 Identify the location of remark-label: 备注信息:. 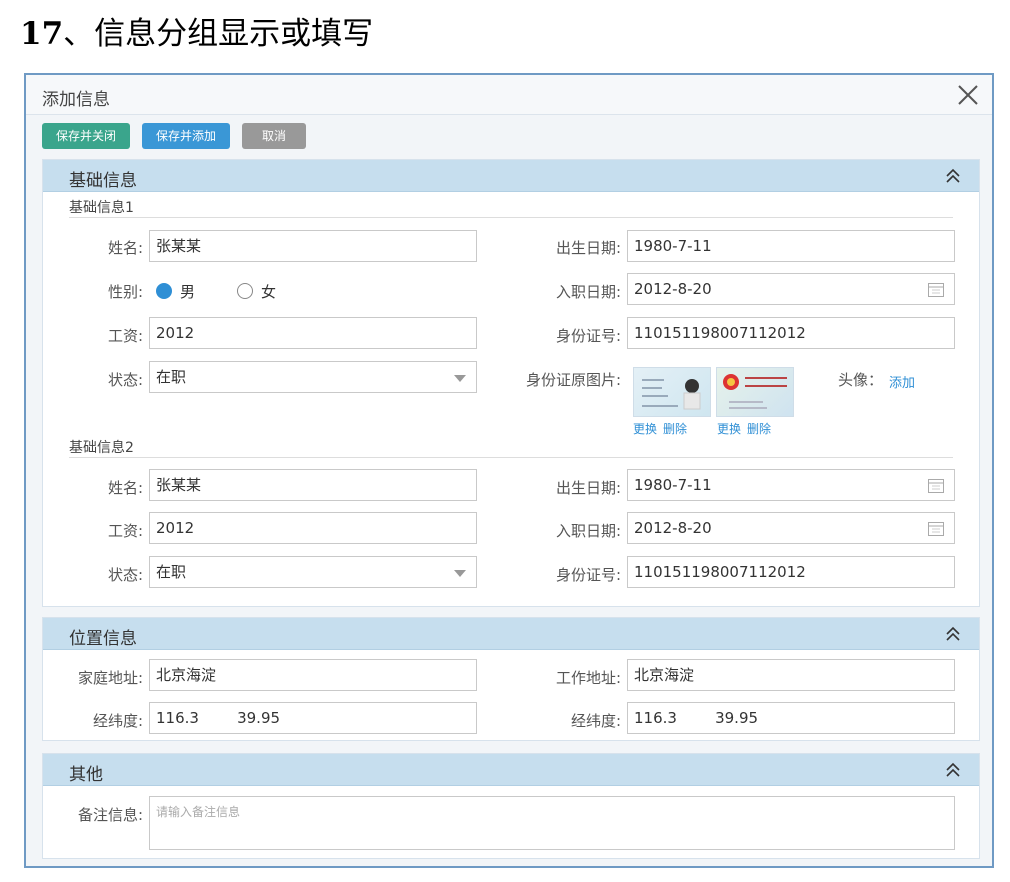
(110, 815).